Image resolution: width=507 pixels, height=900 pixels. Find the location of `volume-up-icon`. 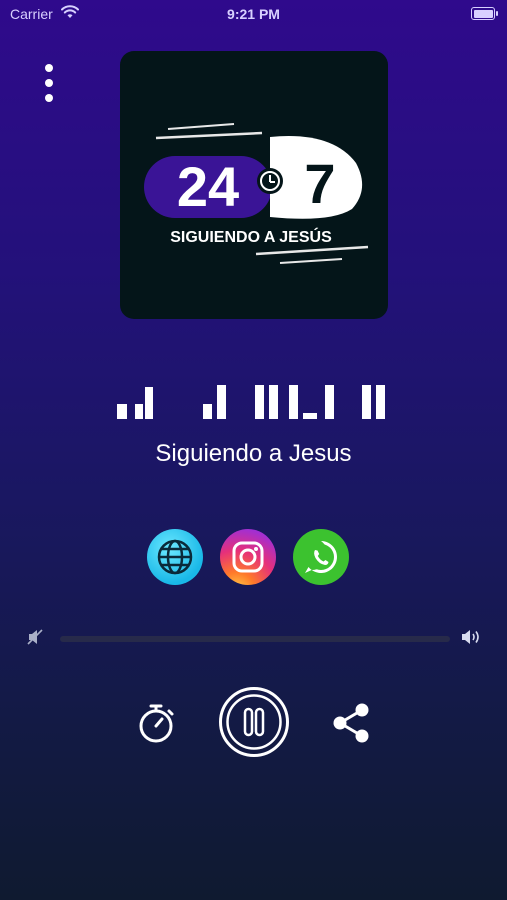

volume-up-icon is located at coordinates (471, 639).